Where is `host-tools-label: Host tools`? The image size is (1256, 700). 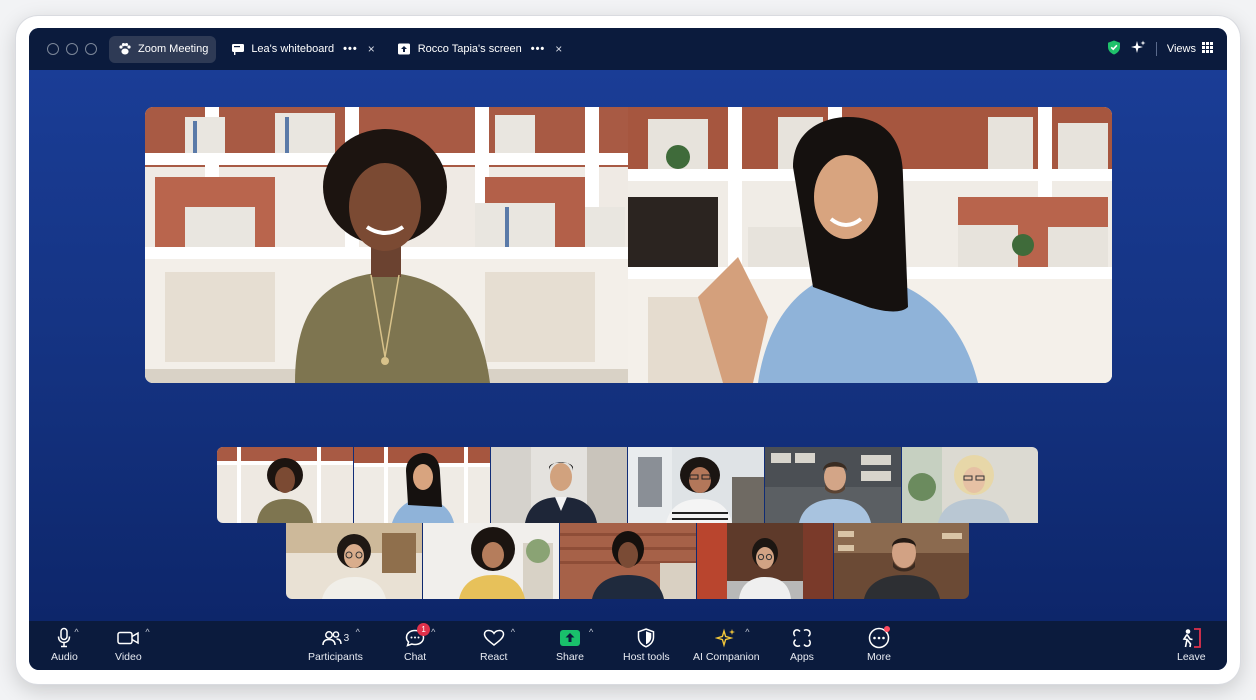 host-tools-label: Host tools is located at coordinates (646, 657).